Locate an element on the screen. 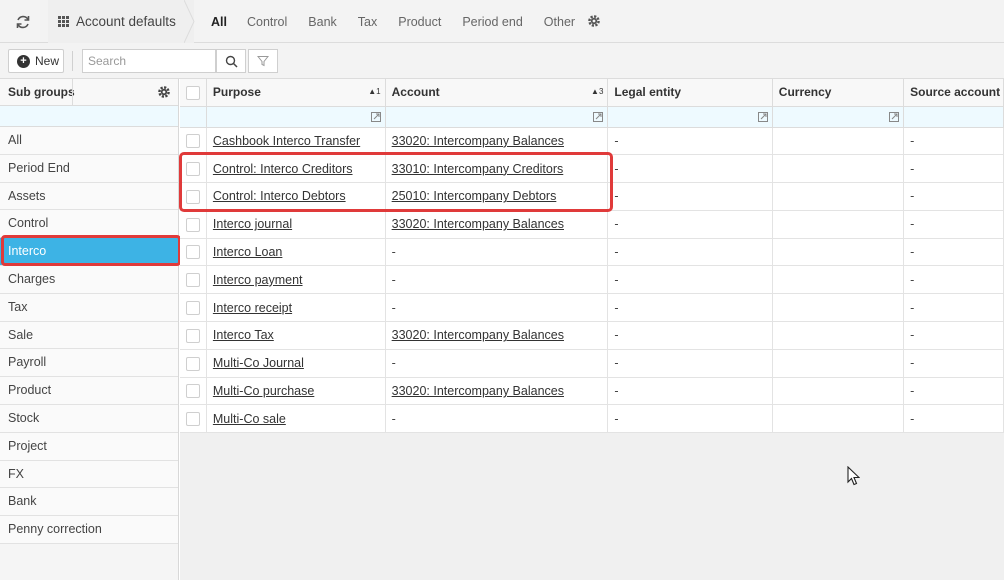 This screenshot has height=580, width=1004. tab-product: Product is located at coordinates (419, 22).